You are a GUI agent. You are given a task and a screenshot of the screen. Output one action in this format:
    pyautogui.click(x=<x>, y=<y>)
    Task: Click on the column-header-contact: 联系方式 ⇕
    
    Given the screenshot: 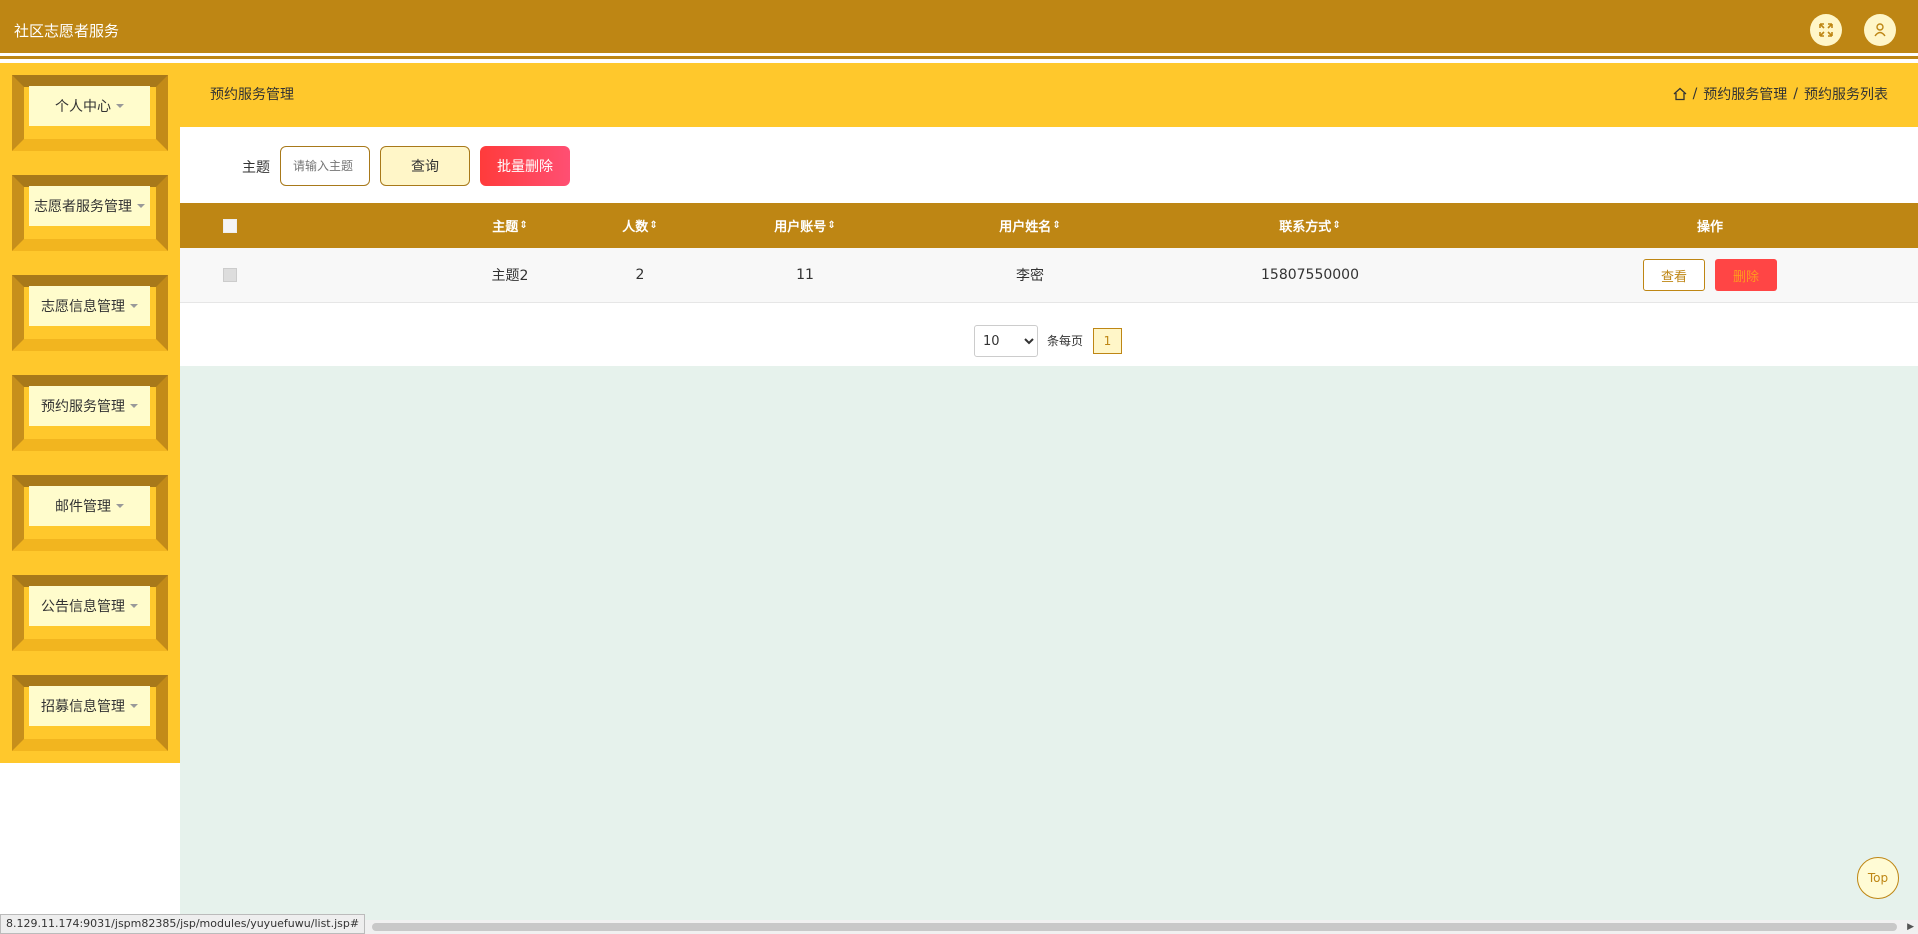 What is the action you would take?
    pyautogui.click(x=1310, y=225)
    